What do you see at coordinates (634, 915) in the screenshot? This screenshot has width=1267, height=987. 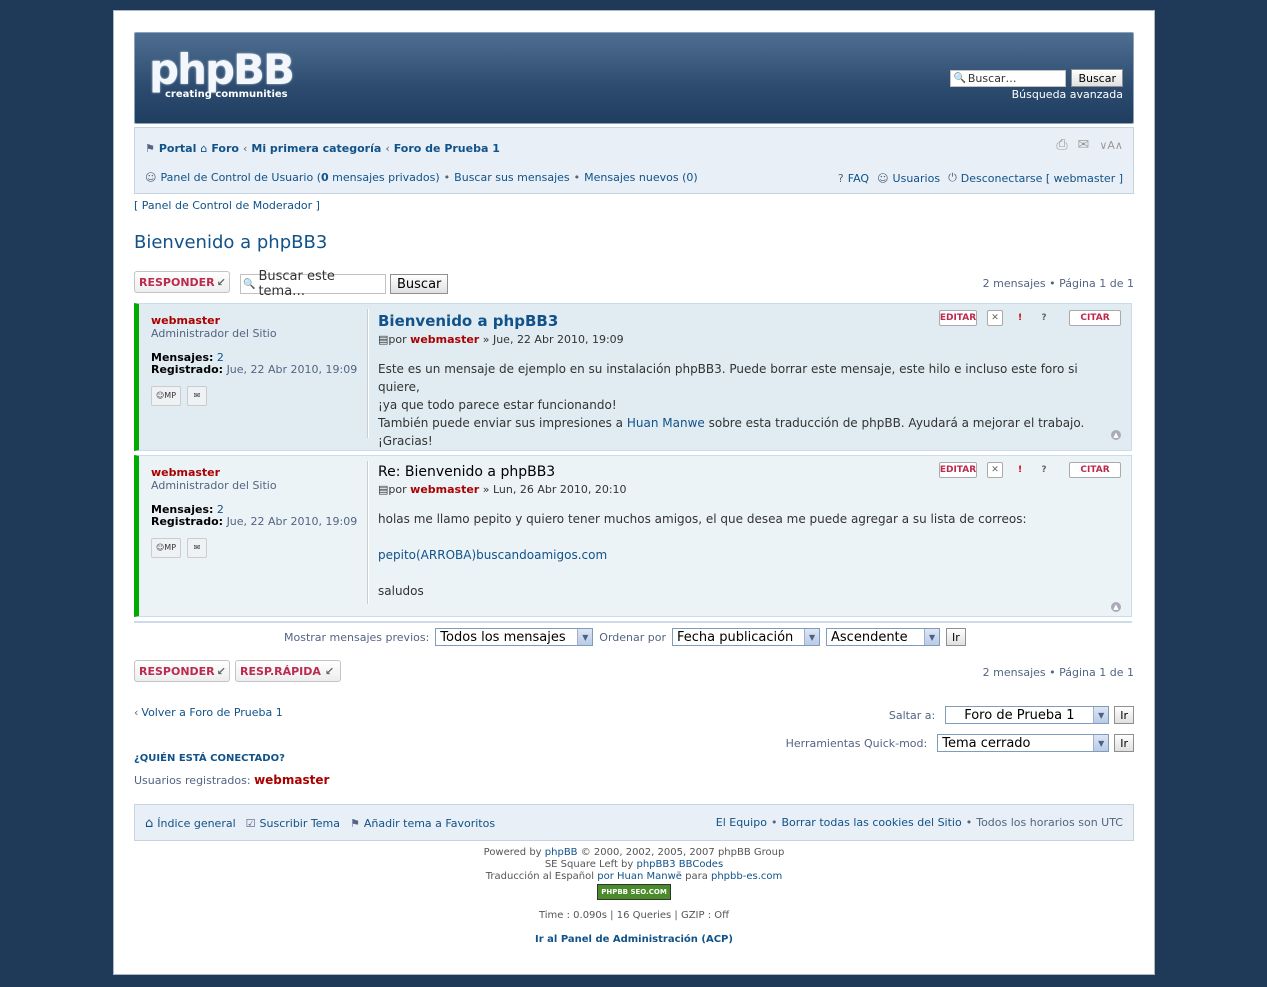 I see `debug-stats: Time : 0.090s | 16 Queries | GZIP : Off` at bounding box center [634, 915].